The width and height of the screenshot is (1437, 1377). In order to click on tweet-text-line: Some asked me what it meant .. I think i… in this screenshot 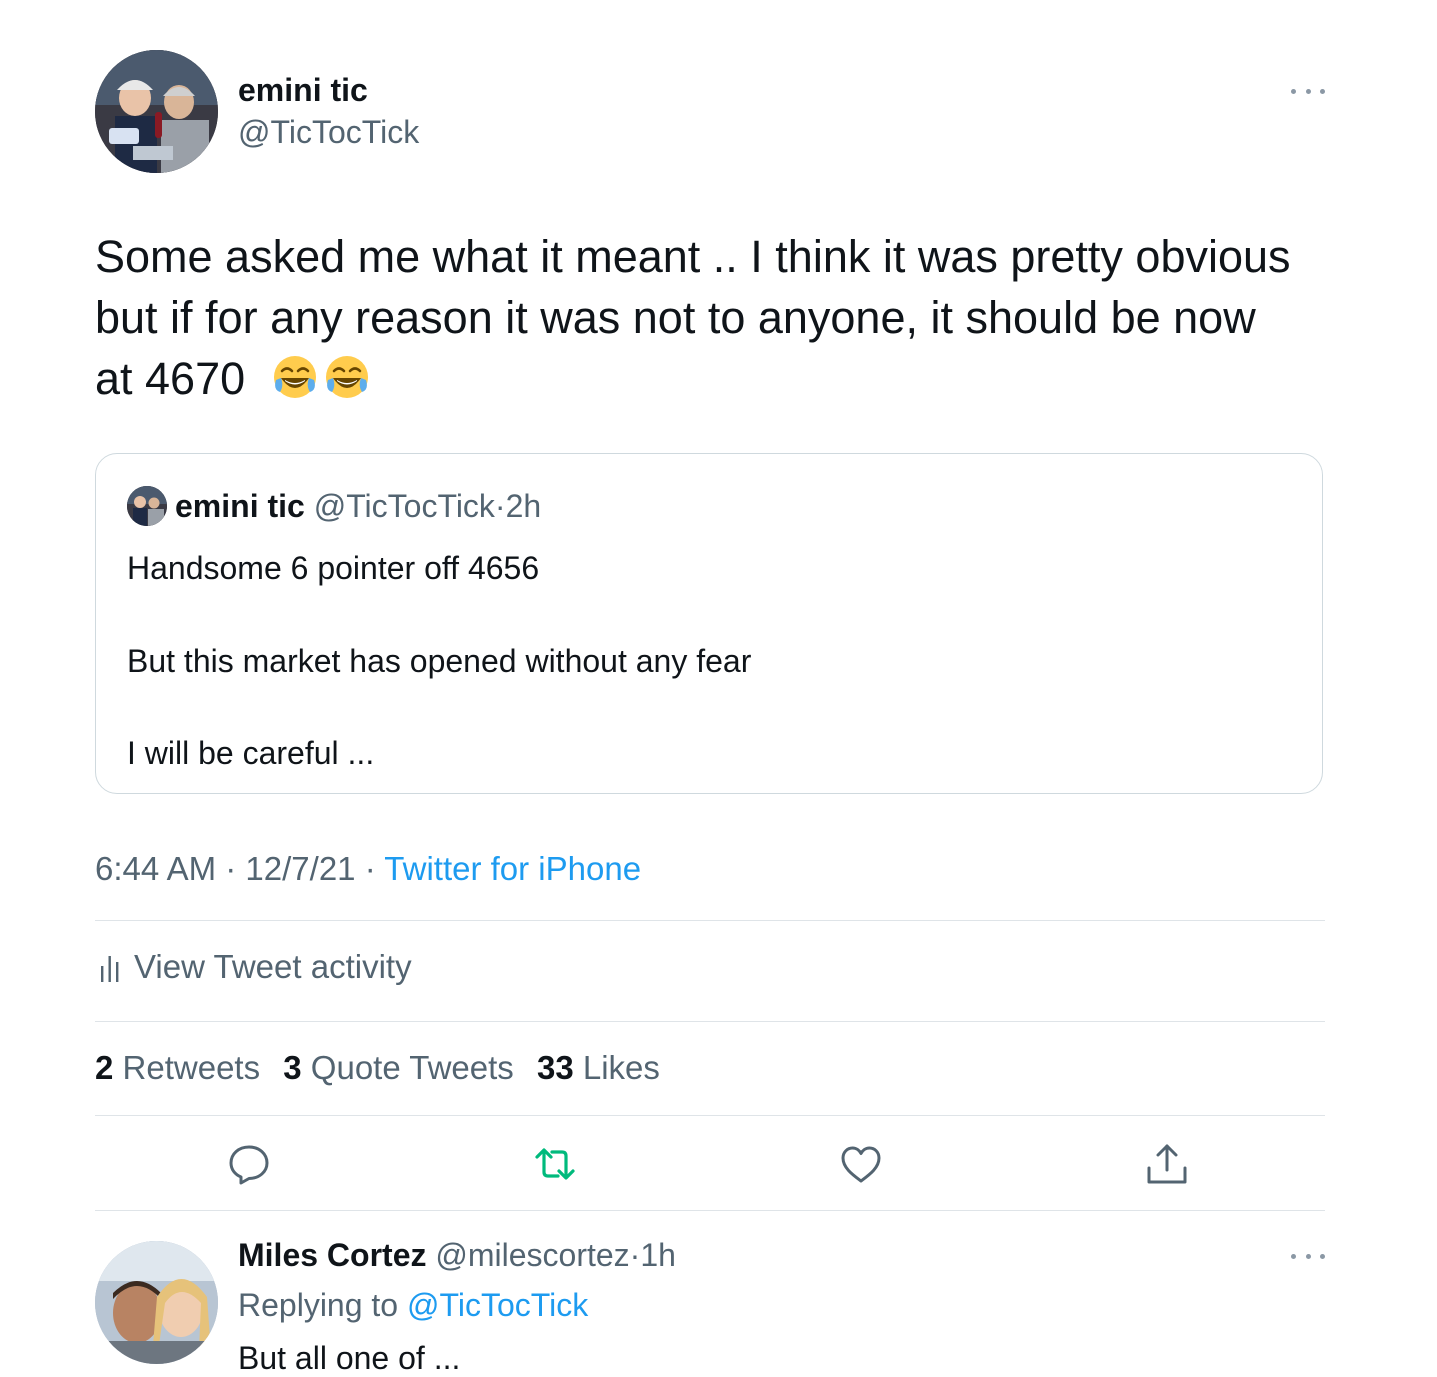, I will do `click(693, 256)`.